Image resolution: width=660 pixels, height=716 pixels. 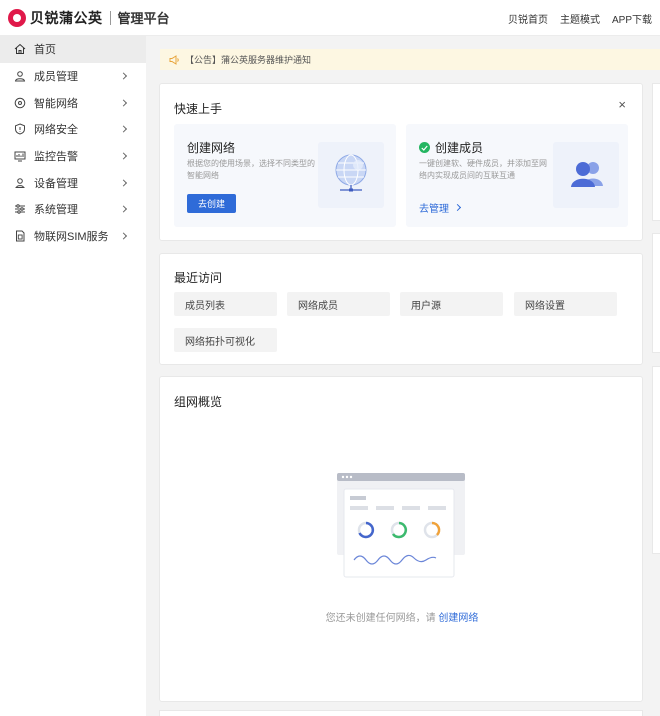 I want to click on device-icon, so click(x=20, y=183).